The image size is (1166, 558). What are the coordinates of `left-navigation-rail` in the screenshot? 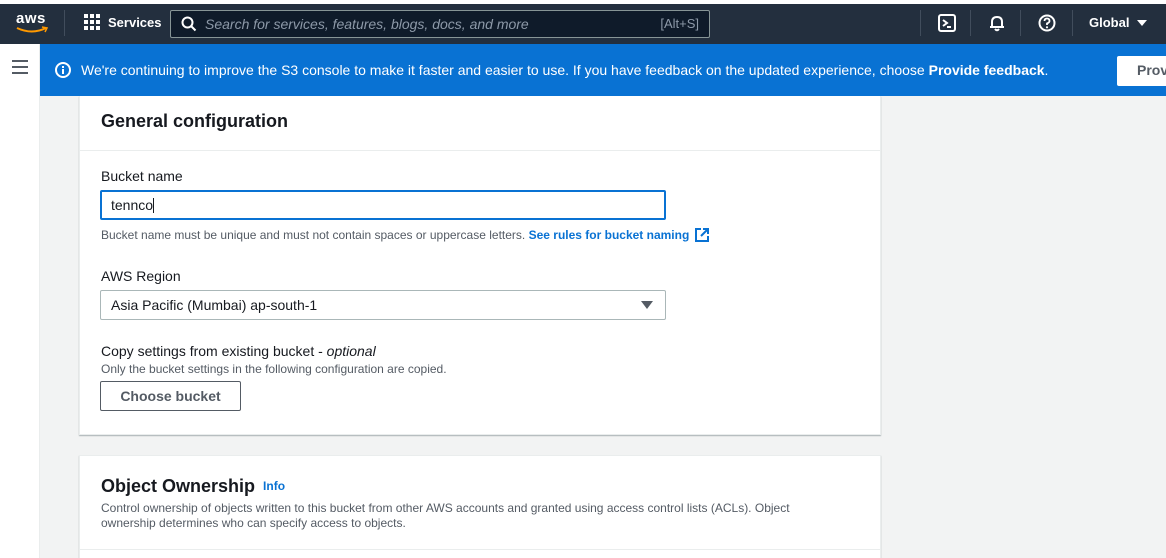 It's located at (20, 301).